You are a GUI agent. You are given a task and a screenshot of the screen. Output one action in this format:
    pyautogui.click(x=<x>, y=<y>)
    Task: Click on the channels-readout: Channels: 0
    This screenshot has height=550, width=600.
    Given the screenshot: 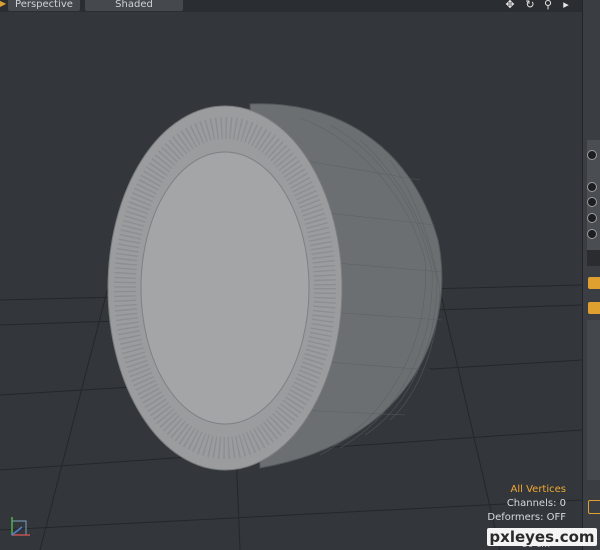 What is the action you would take?
    pyautogui.click(x=536, y=503)
    